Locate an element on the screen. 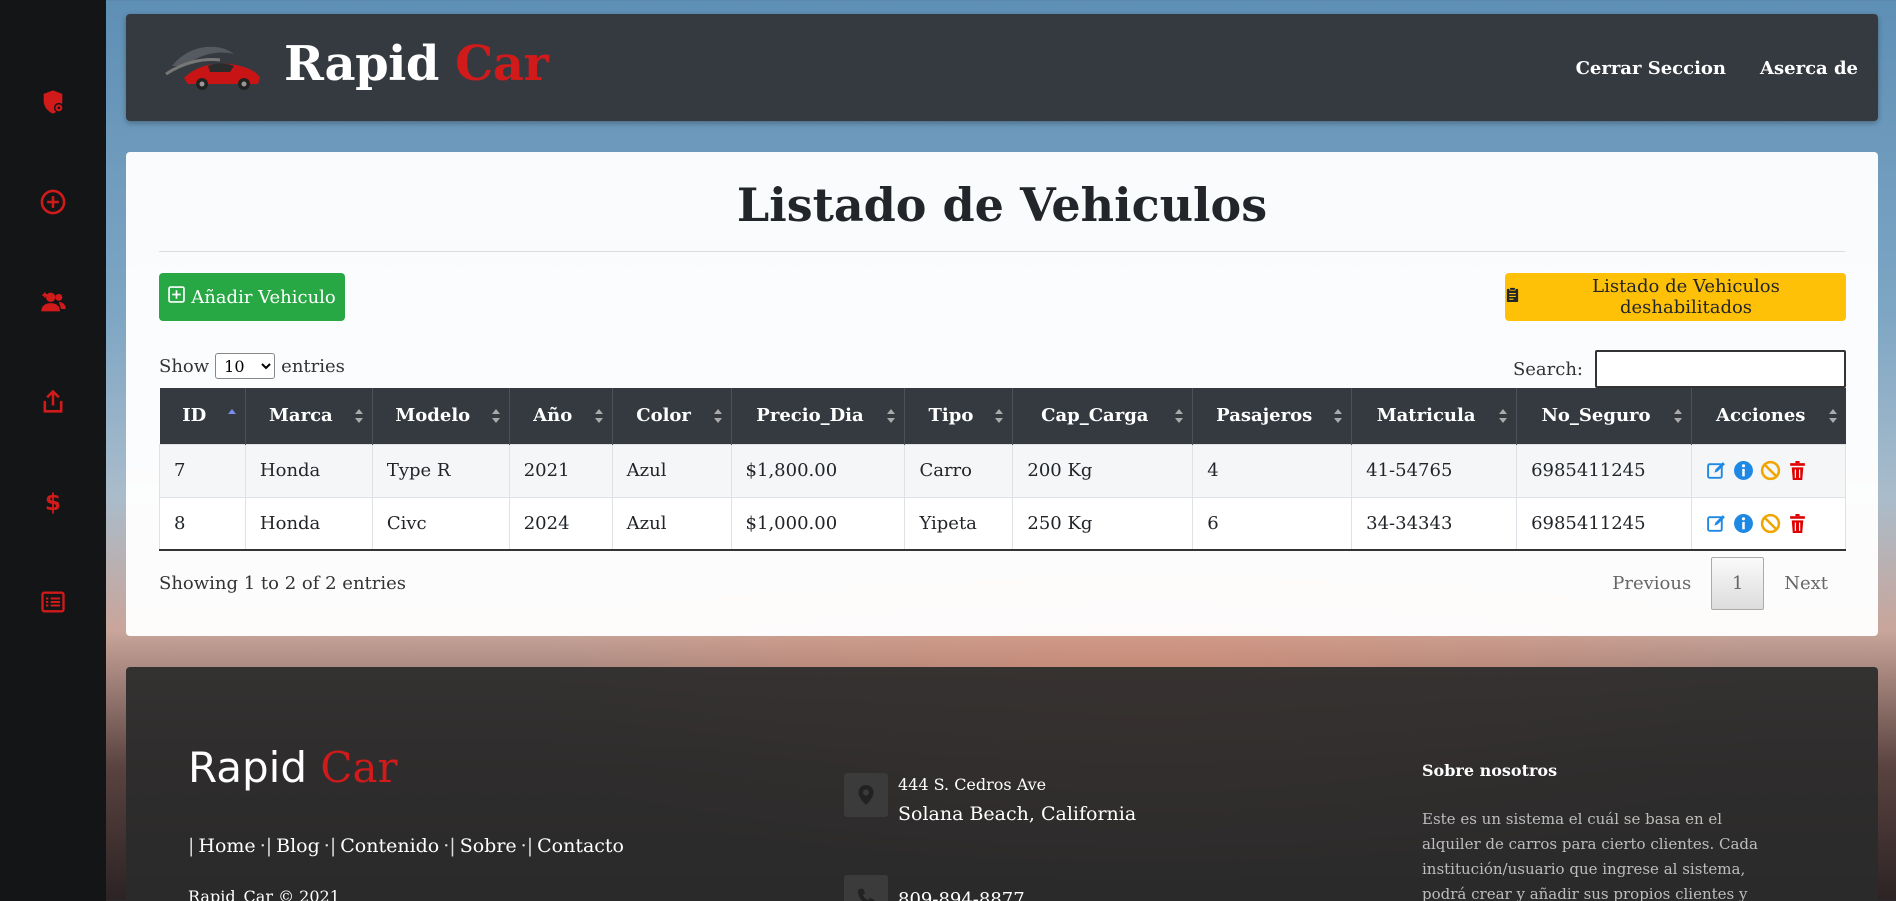  disabled-vehicles-button: Listado de Vehiculos deshabilitados is located at coordinates (1675, 297).